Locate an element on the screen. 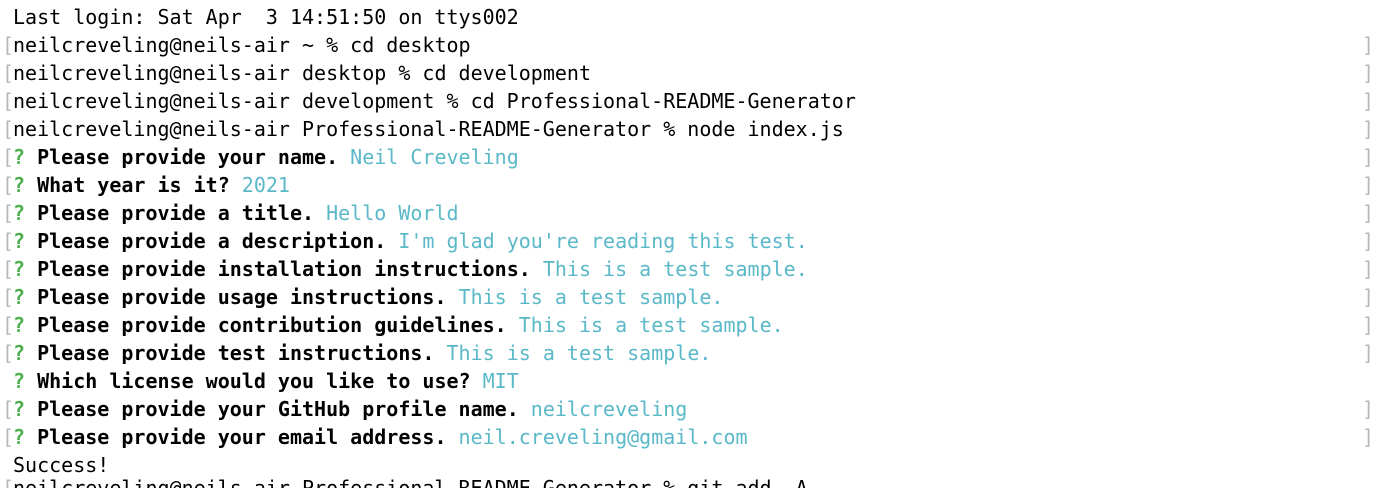 This screenshot has width=1380, height=488. prompt-line-year: [ ? What year is it? 2021 ] is located at coordinates (690, 185).